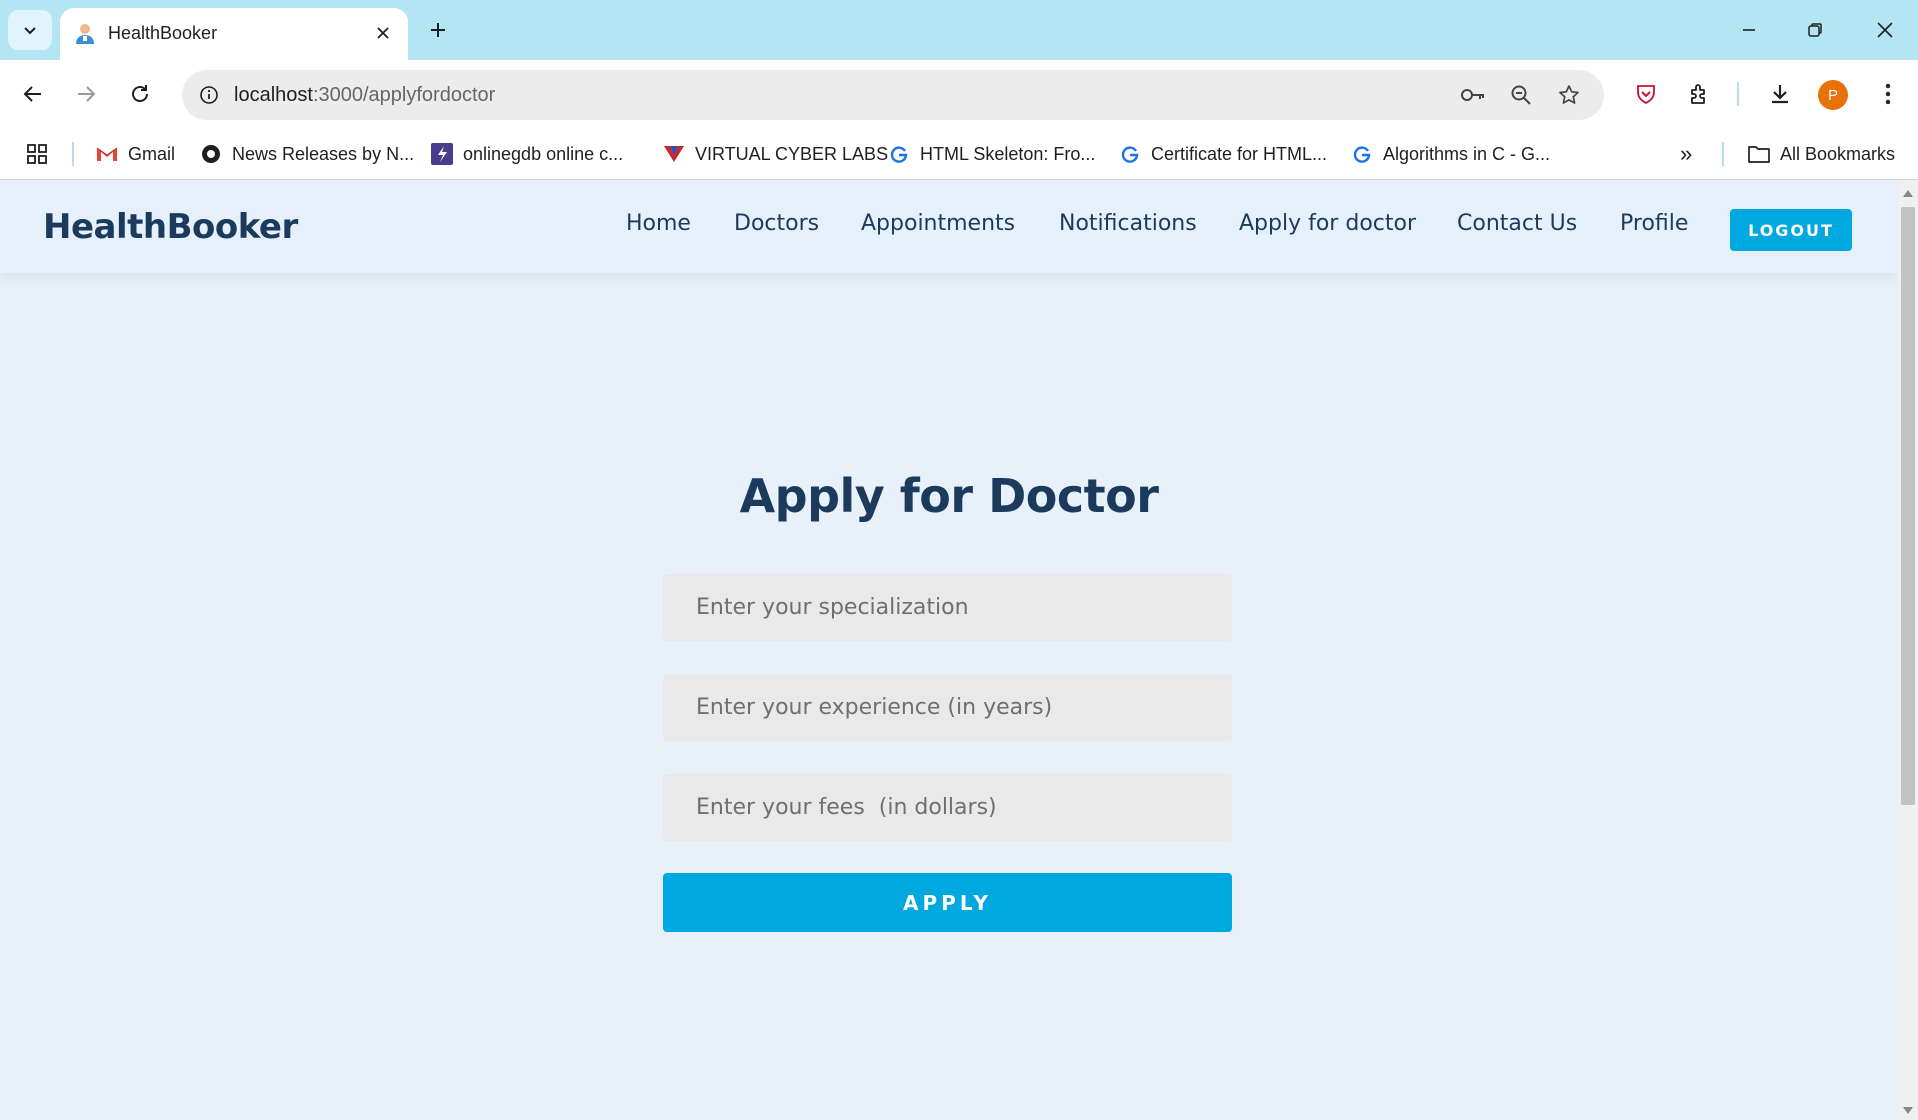 The image size is (1918, 1120). I want to click on nav-home: Home, so click(658, 223).